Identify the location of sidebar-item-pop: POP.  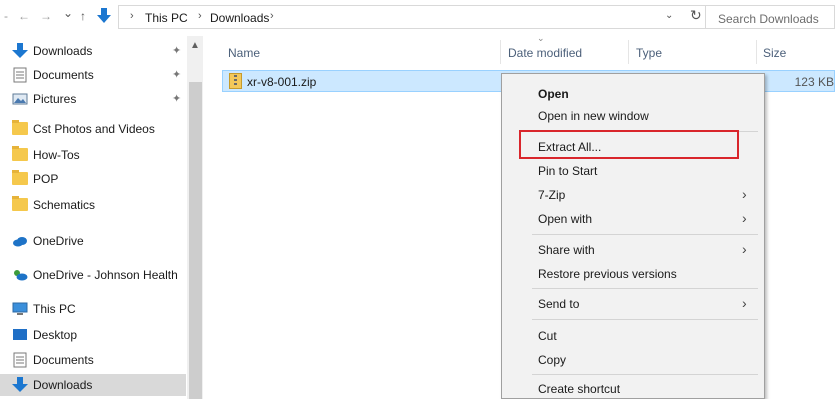
(93, 179).